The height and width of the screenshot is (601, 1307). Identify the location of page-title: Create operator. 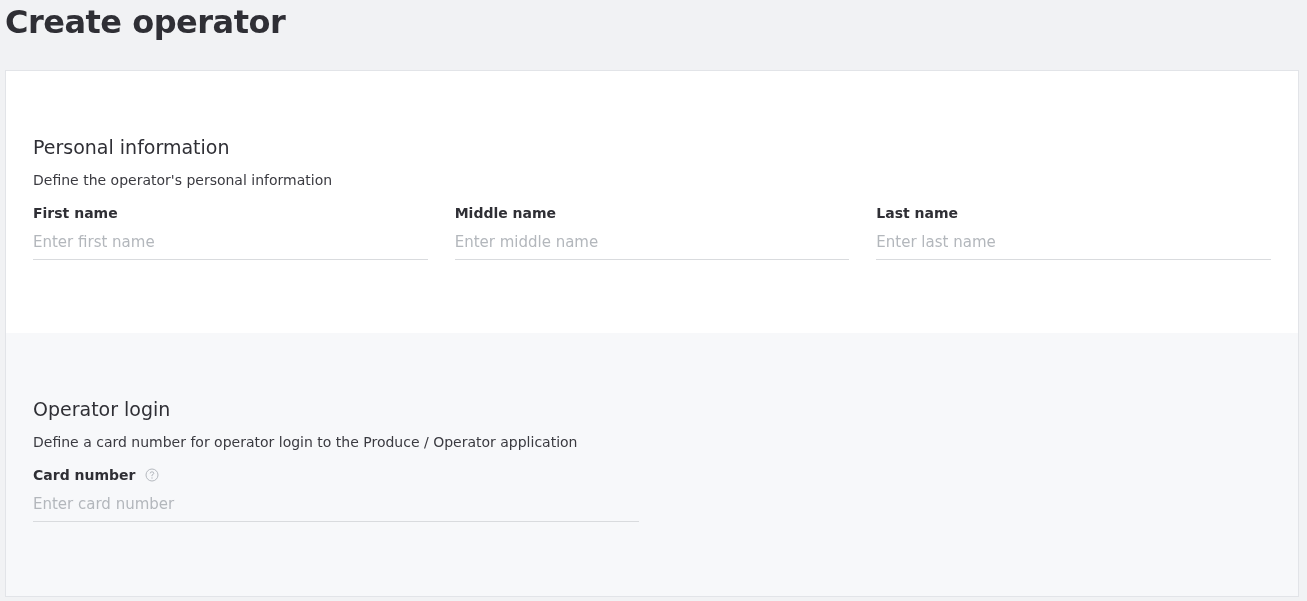
(146, 22).